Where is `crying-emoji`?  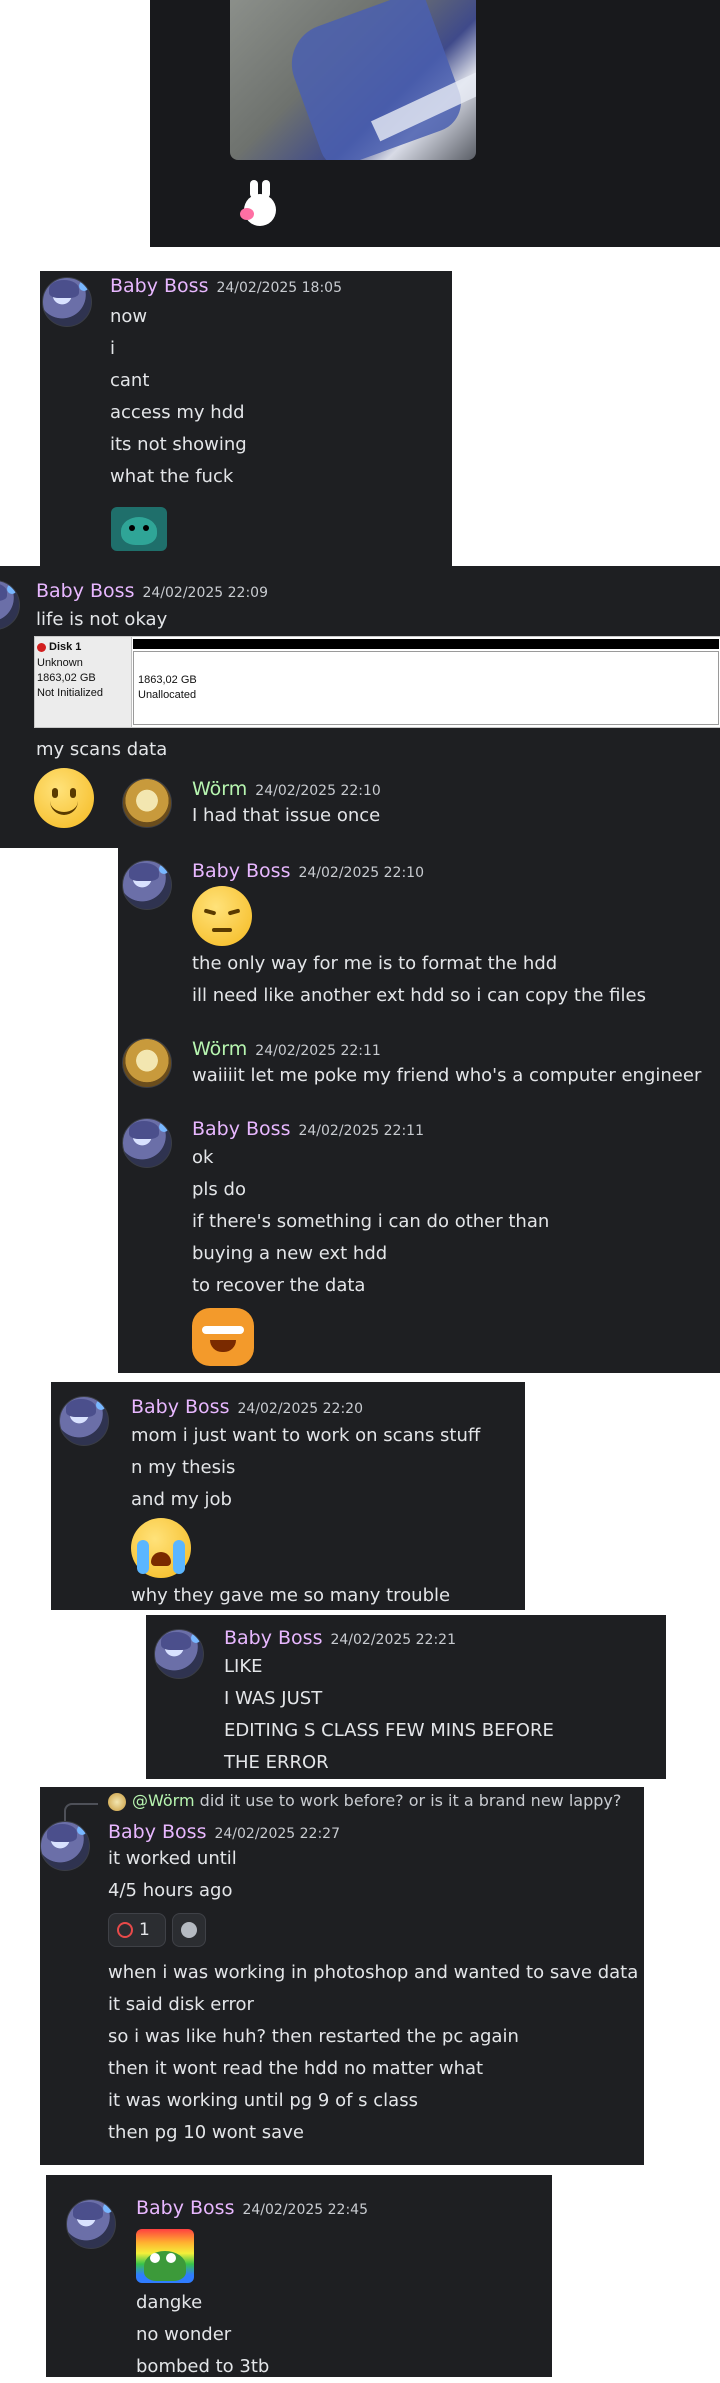 crying-emoji is located at coordinates (161, 1548).